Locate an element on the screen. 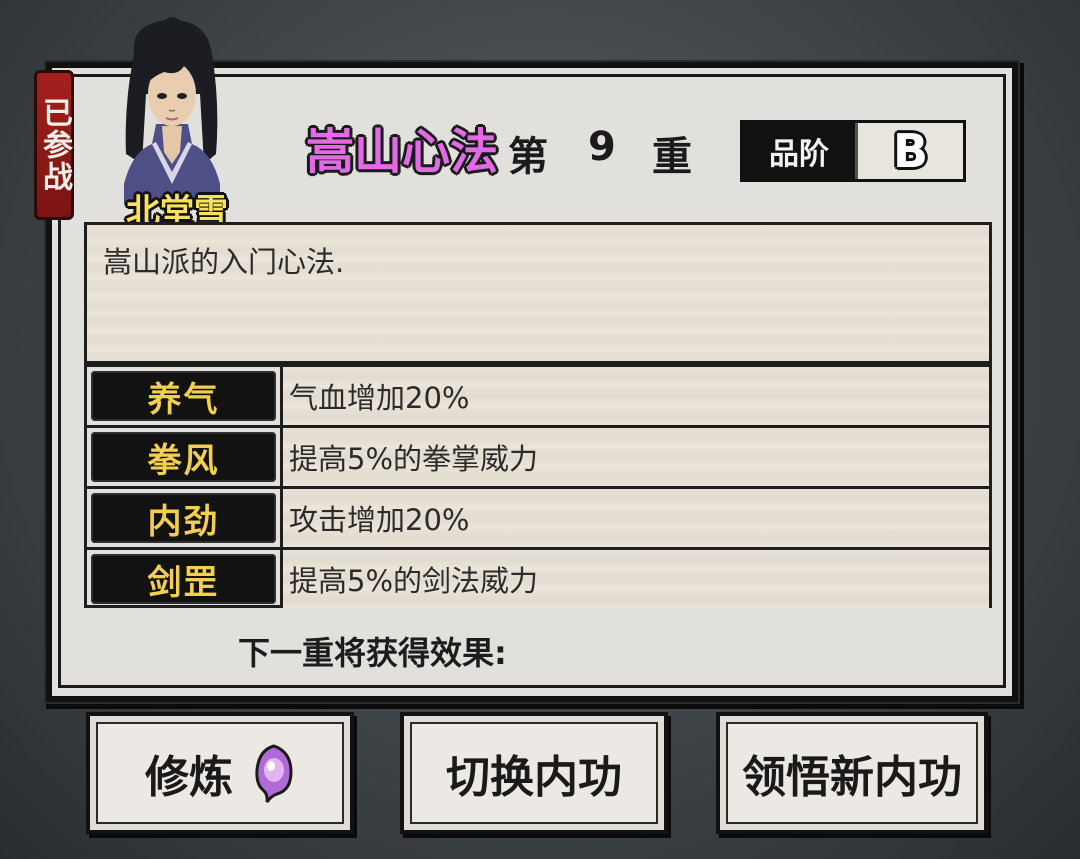 This screenshot has width=1080, height=859. effect-name: 剑罡 is located at coordinates (183, 579).